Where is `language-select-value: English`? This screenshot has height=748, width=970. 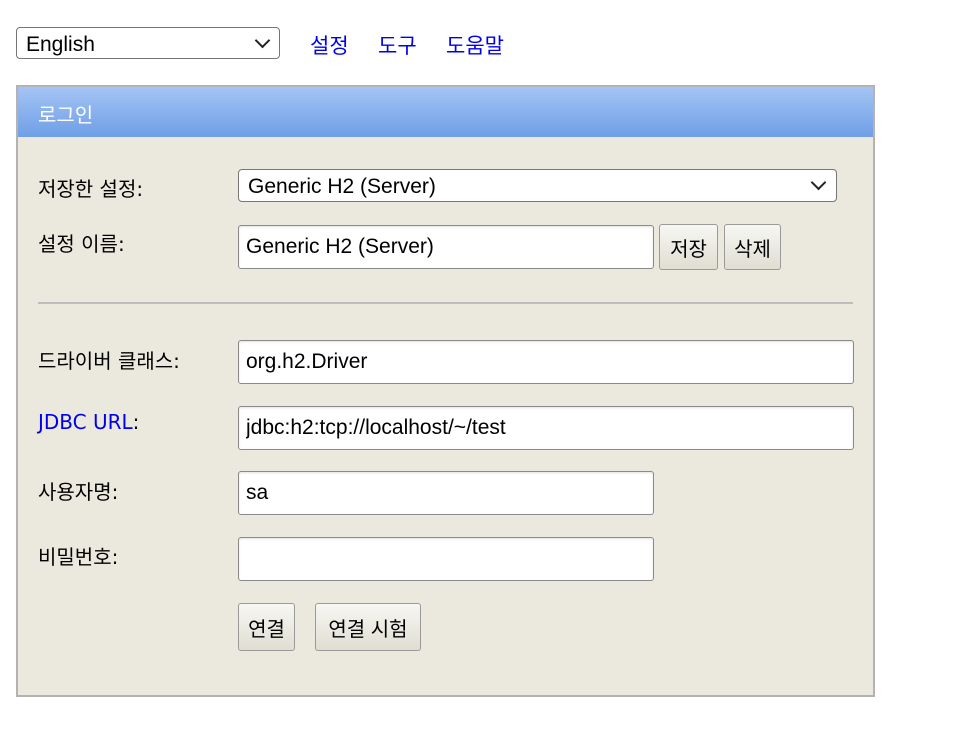 language-select-value: English is located at coordinates (60, 44).